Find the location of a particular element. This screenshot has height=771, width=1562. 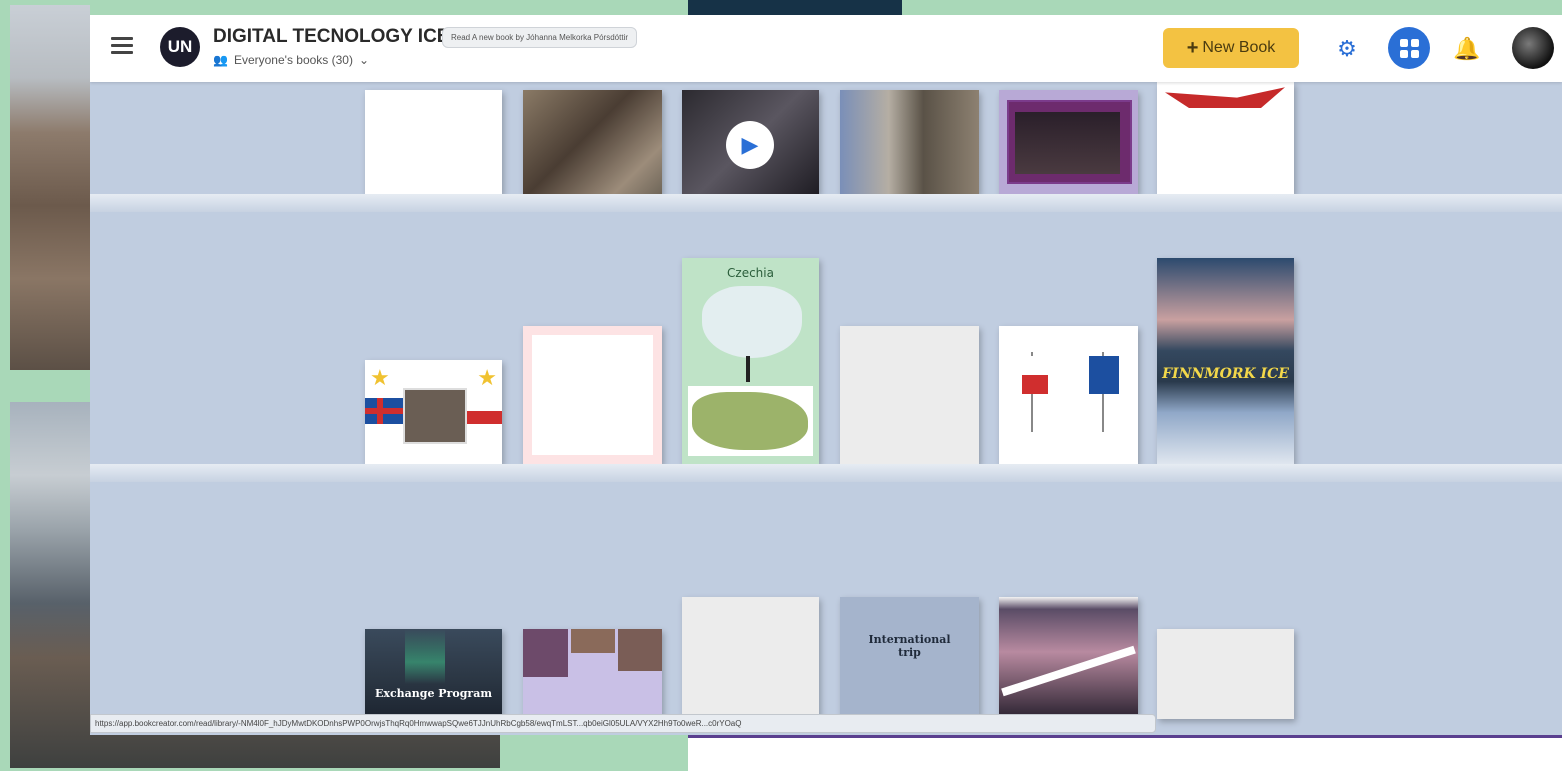

book-cover: International trip is located at coordinates (909, 658).